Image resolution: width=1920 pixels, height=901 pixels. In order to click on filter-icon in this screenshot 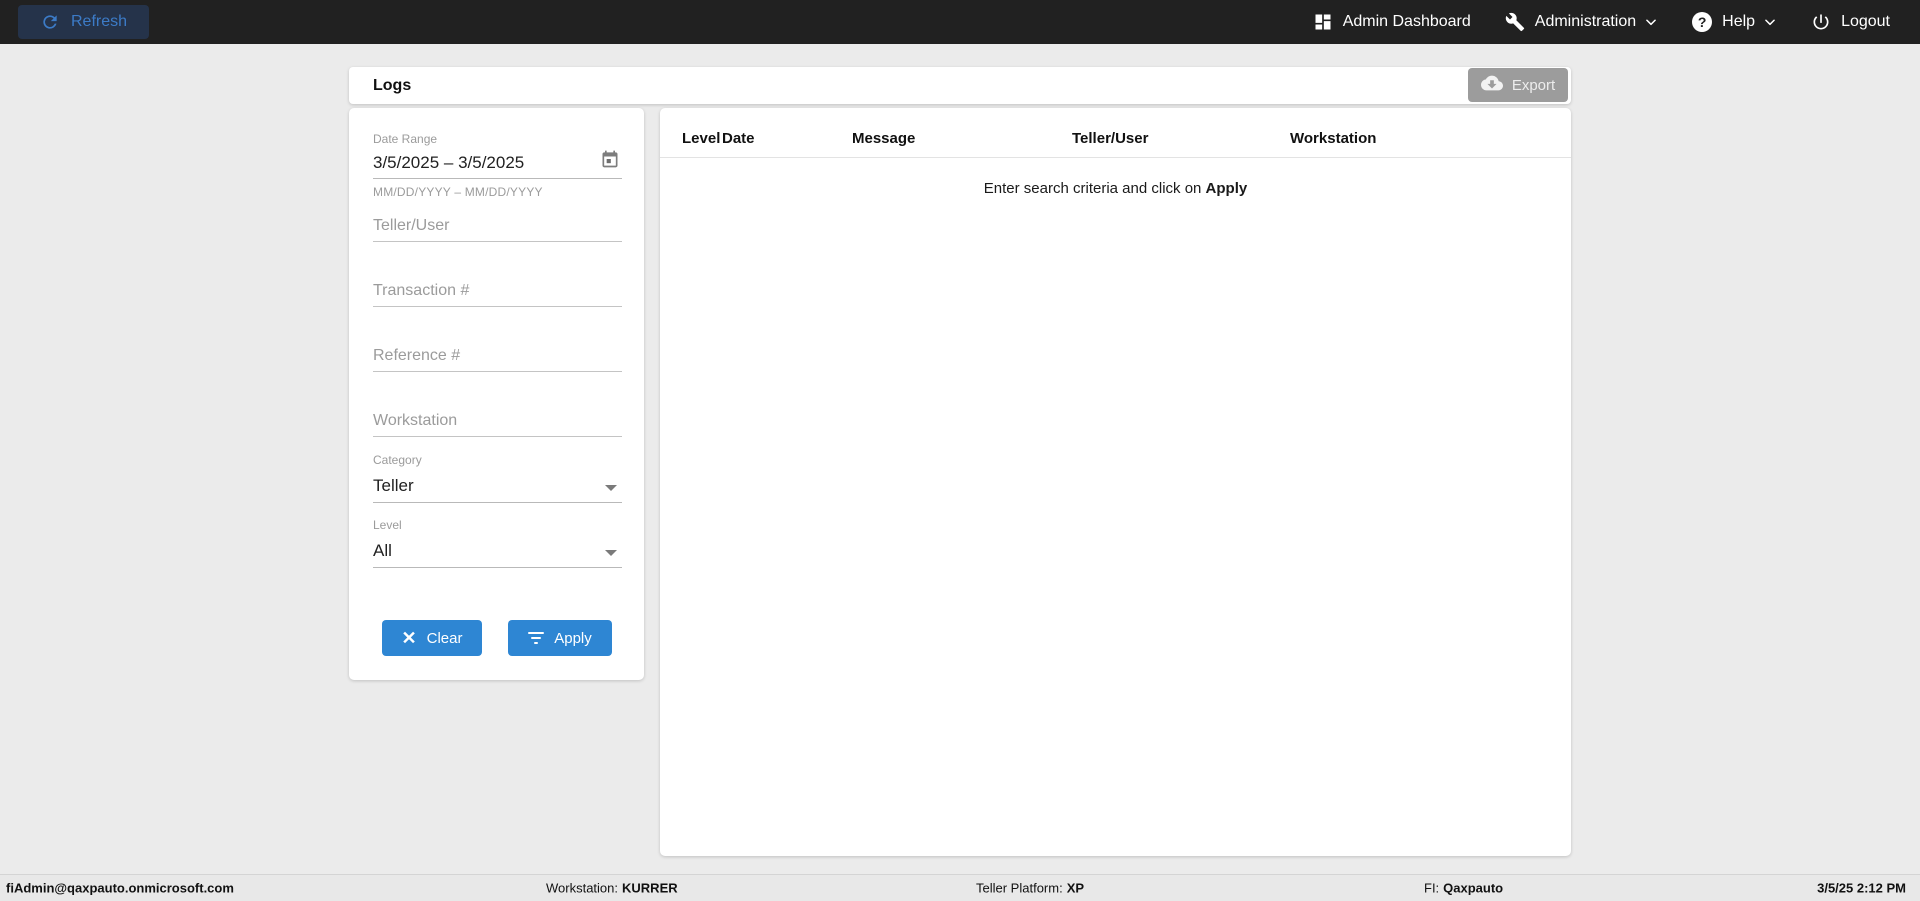, I will do `click(536, 638)`.